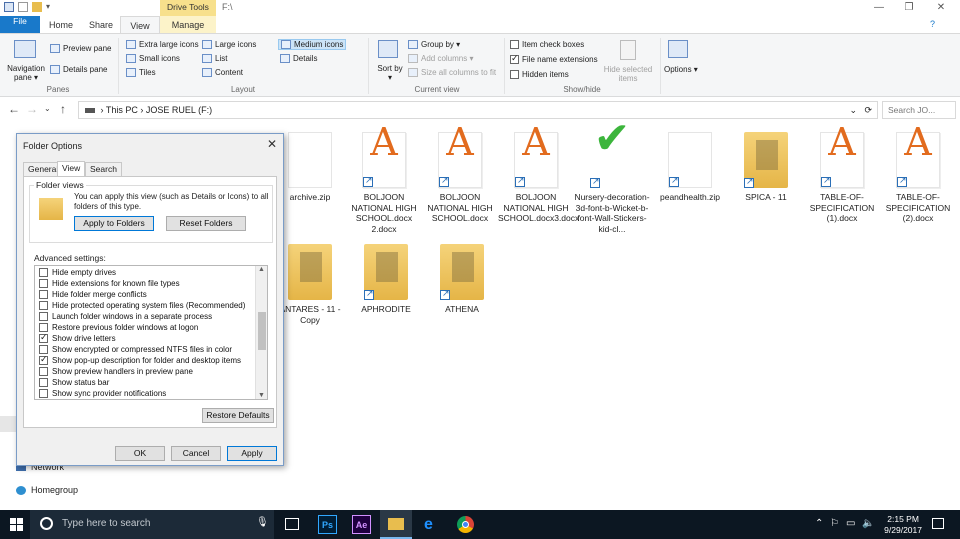 Image resolution: width=960 pixels, height=539 pixels. I want to click on refresh-icon: ⟳, so click(868, 110).